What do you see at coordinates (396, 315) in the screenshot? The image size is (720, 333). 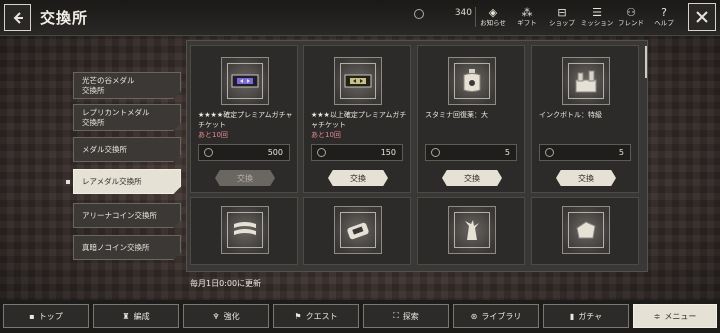 I see `explore-icon: ⛶` at bounding box center [396, 315].